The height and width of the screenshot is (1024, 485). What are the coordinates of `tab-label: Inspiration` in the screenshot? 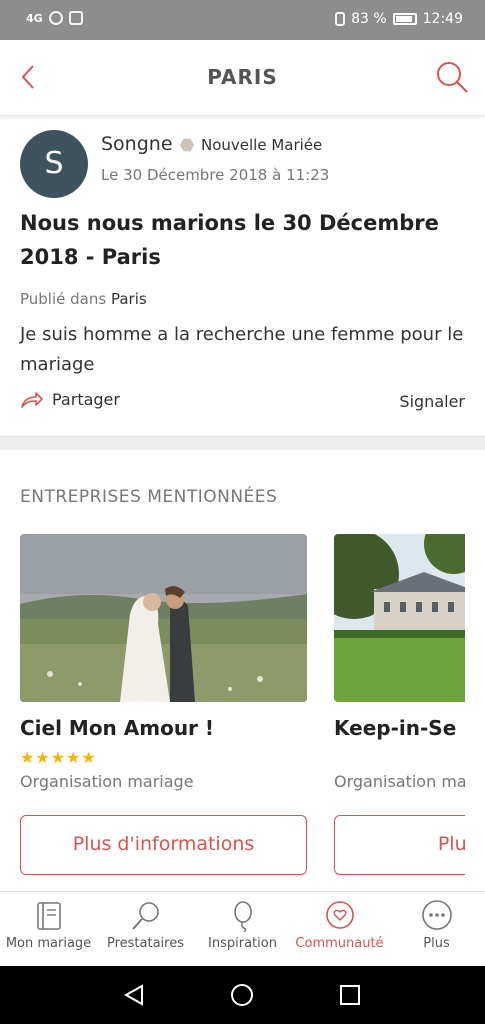 It's located at (242, 943).